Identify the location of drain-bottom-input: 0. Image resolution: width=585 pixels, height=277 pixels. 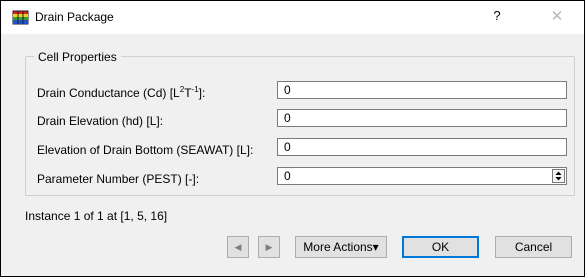
(422, 147).